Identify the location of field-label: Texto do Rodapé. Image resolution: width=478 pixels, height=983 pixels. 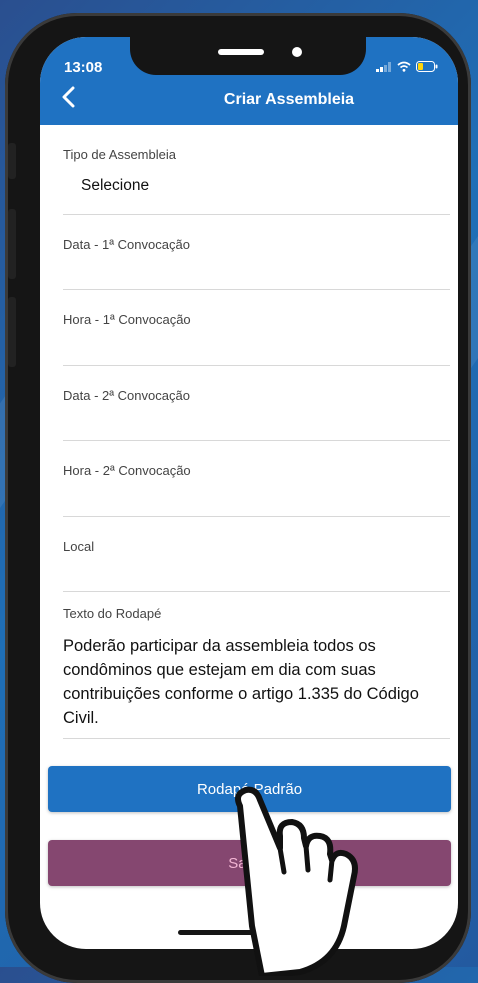
(112, 613).